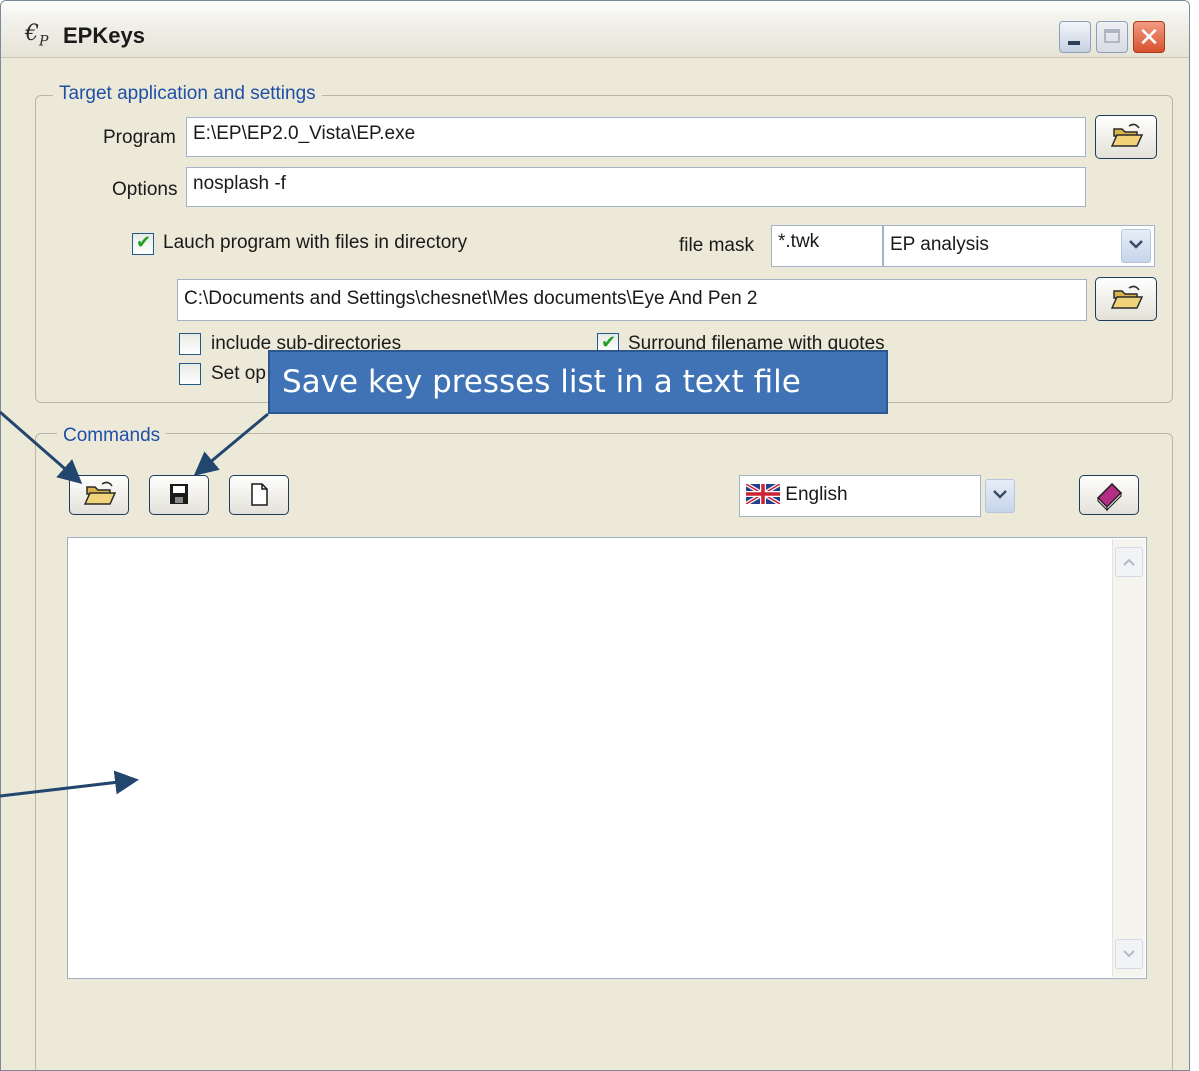 The height and width of the screenshot is (1071, 1199). Describe the element at coordinates (238, 373) in the screenshot. I see `set-options-label: Set op` at that location.